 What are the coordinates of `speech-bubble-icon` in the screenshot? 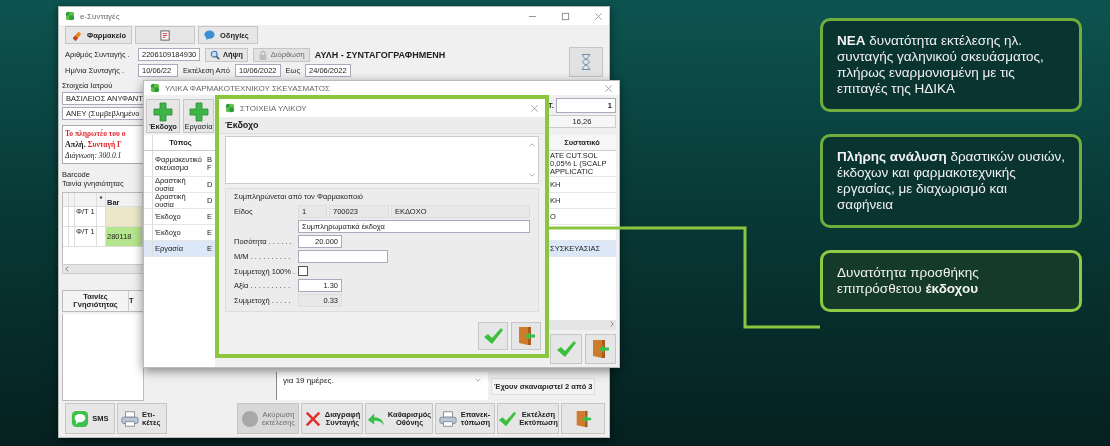 It's located at (209, 35).